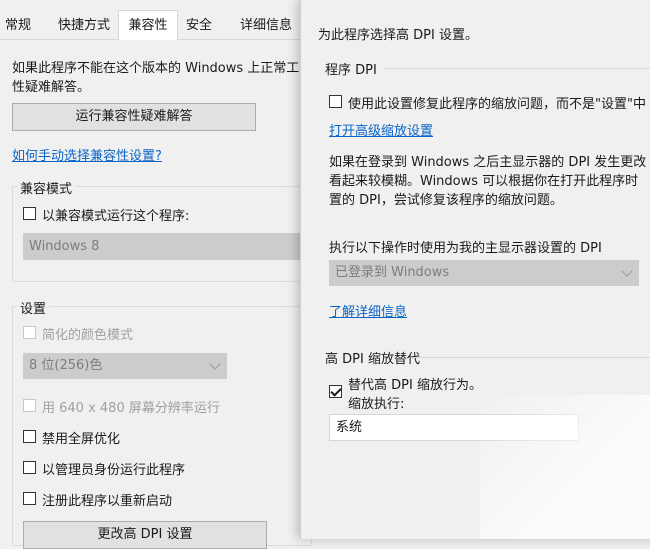 This screenshot has width=650, height=549. Describe the element at coordinates (29, 213) in the screenshot. I see `compat-mode-checkbox` at that location.